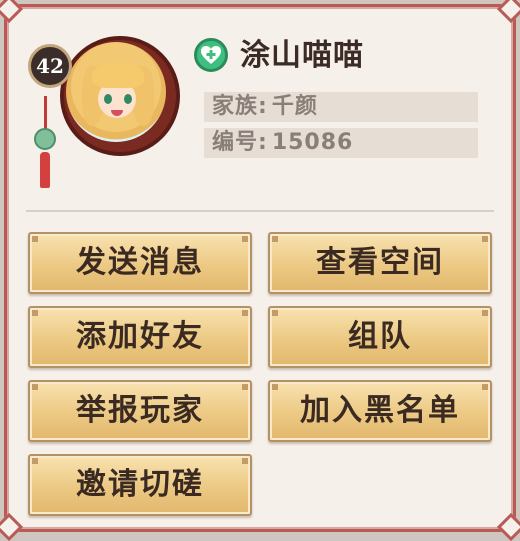  I want to click on jade-charm-icon, so click(45, 139).